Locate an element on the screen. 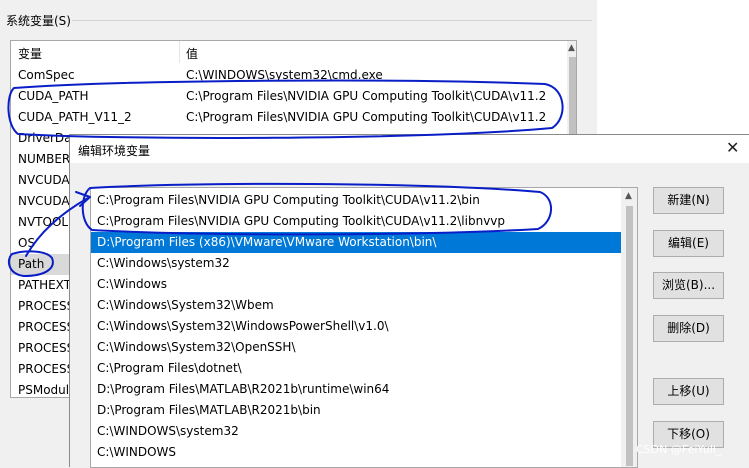 The width and height of the screenshot is (749, 468). group-divider is located at coordinates (332, 20).